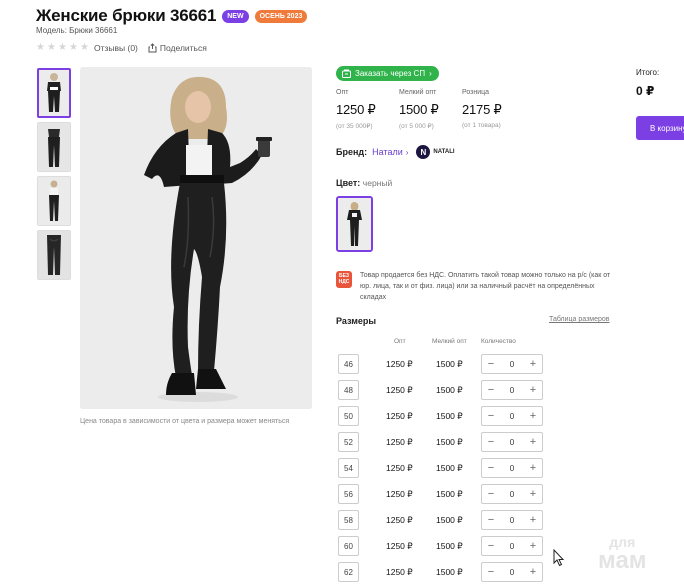 This screenshot has height=588, width=684. Describe the element at coordinates (423, 152) in the screenshot. I see `brand-logo-icon: N` at that location.